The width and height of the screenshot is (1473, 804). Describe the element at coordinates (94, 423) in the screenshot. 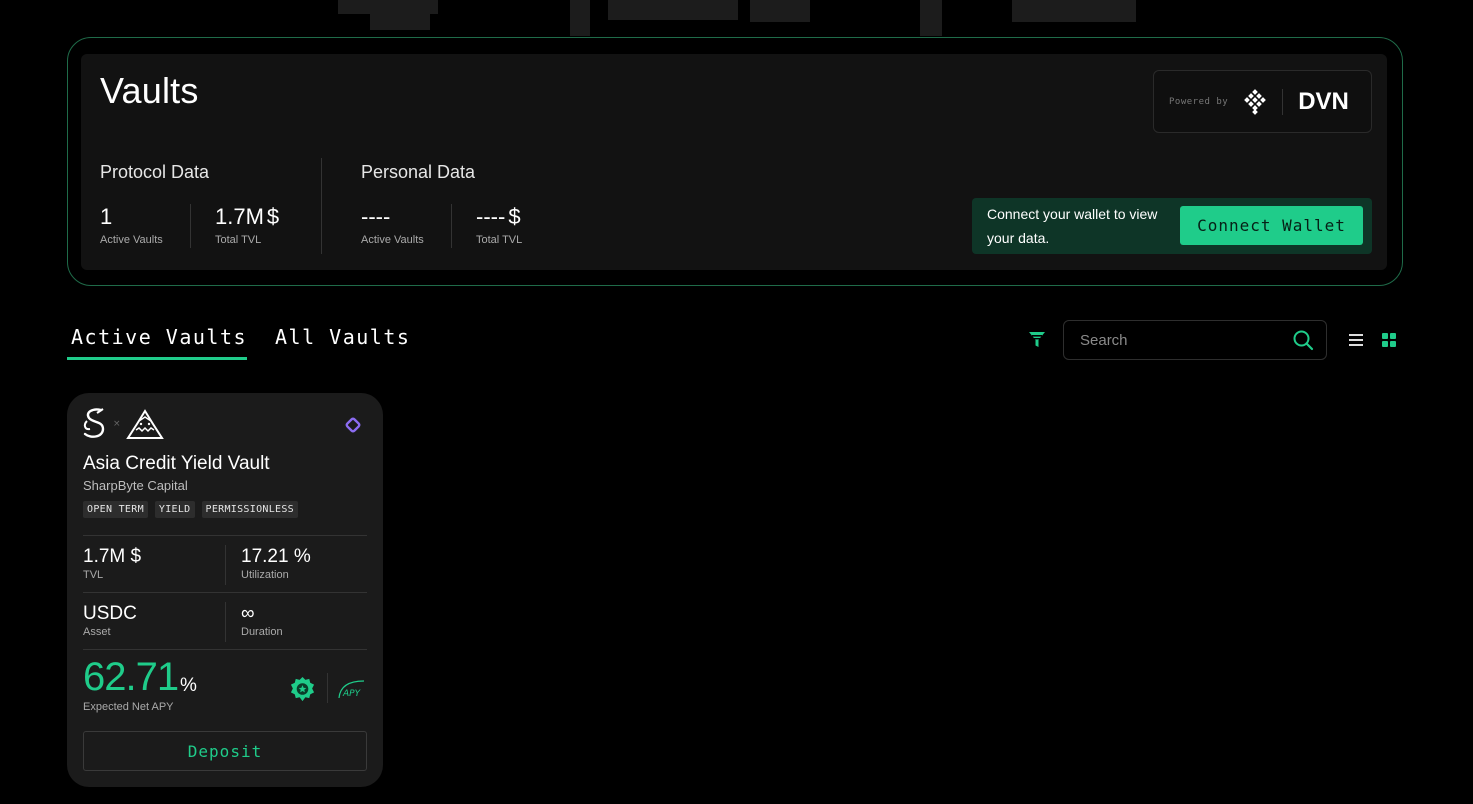

I see `manager-logo-icon` at that location.